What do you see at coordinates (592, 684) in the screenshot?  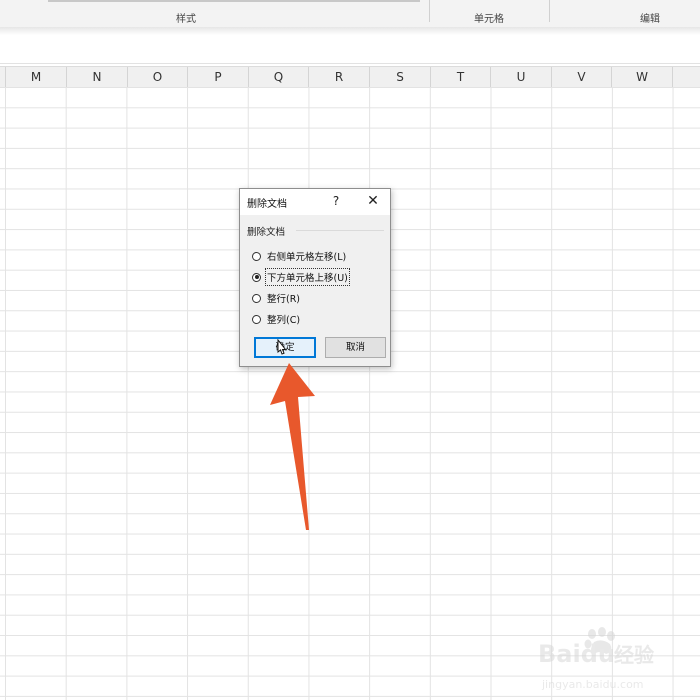 I see `watermark-url: jingyan.baidu.com` at bounding box center [592, 684].